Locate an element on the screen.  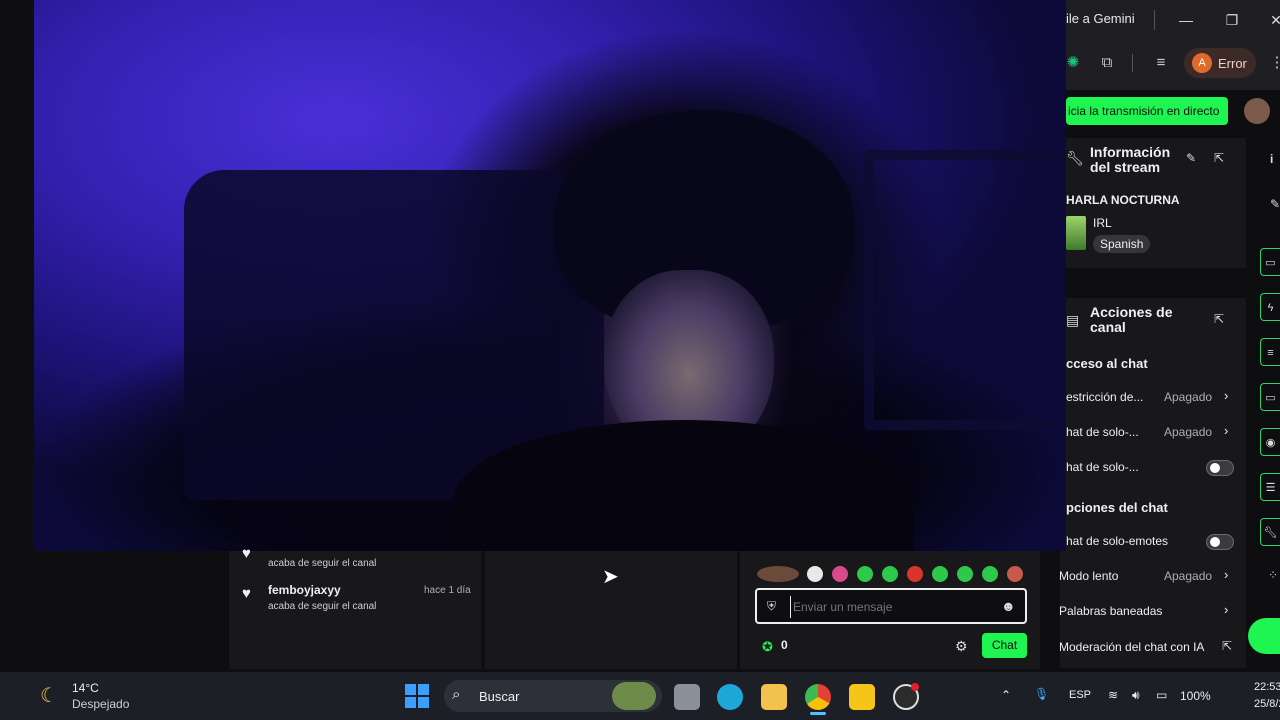
edge-icon is located at coordinates (730, 697).